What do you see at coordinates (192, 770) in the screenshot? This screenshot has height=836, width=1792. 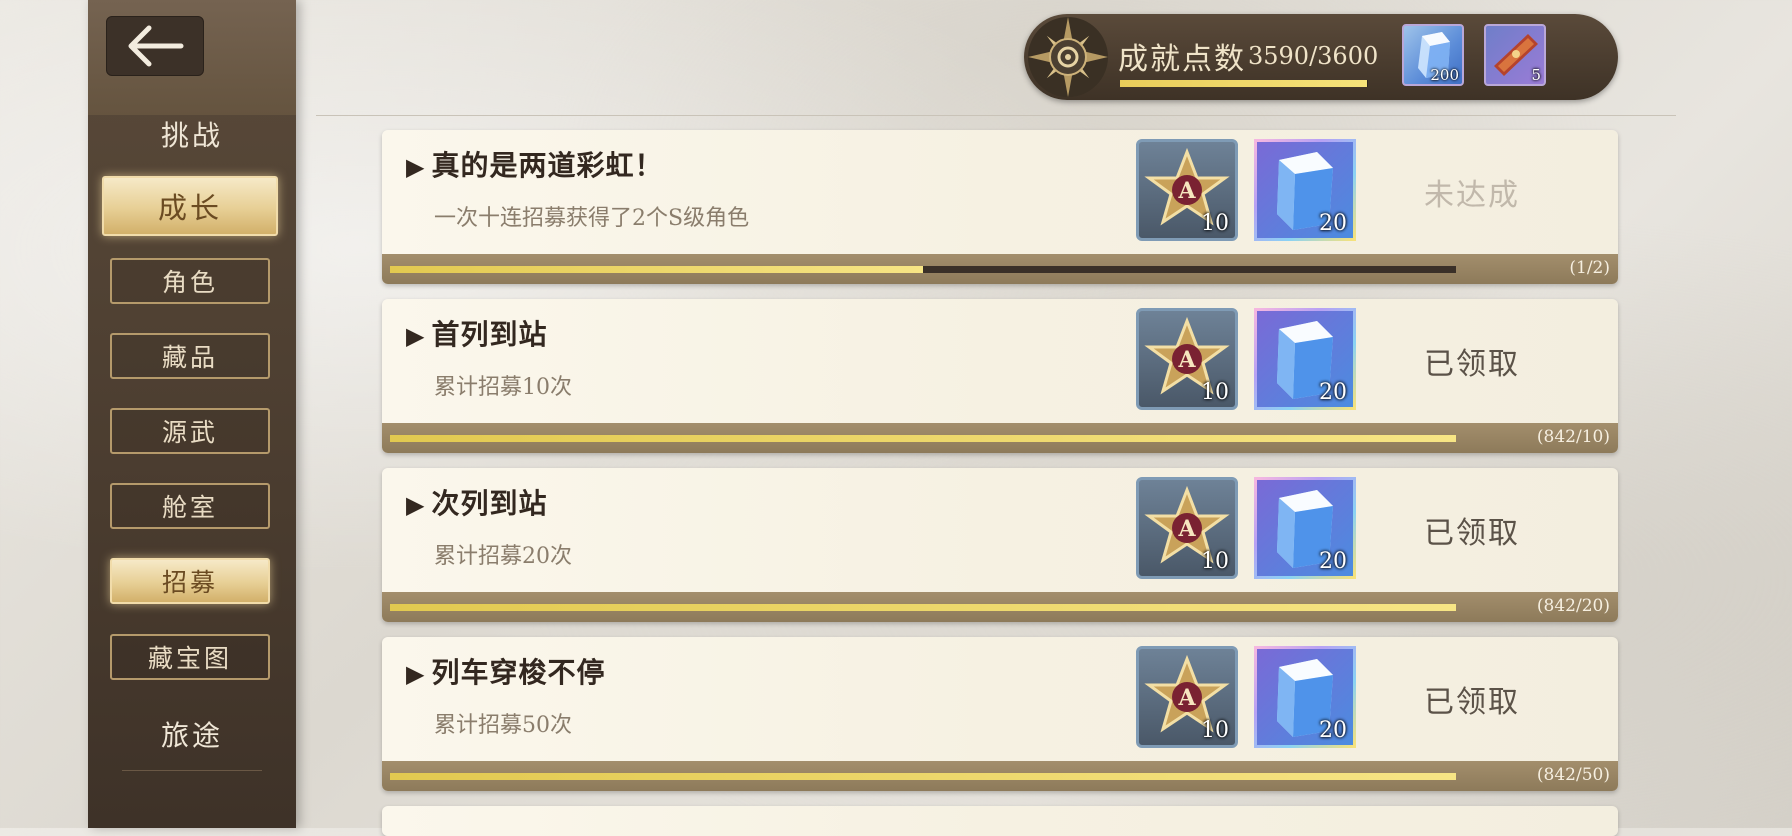 I see `sidebar-divider` at bounding box center [192, 770].